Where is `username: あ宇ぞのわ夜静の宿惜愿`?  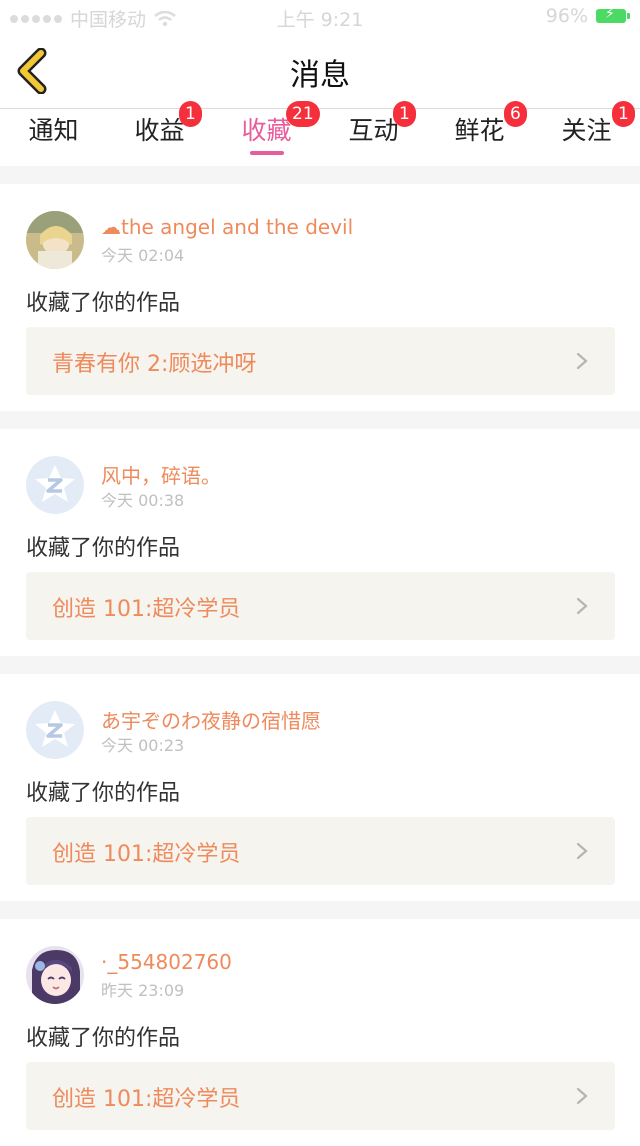
username: あ宇ぞのわ夜静の宿惜愿 is located at coordinates (211, 719).